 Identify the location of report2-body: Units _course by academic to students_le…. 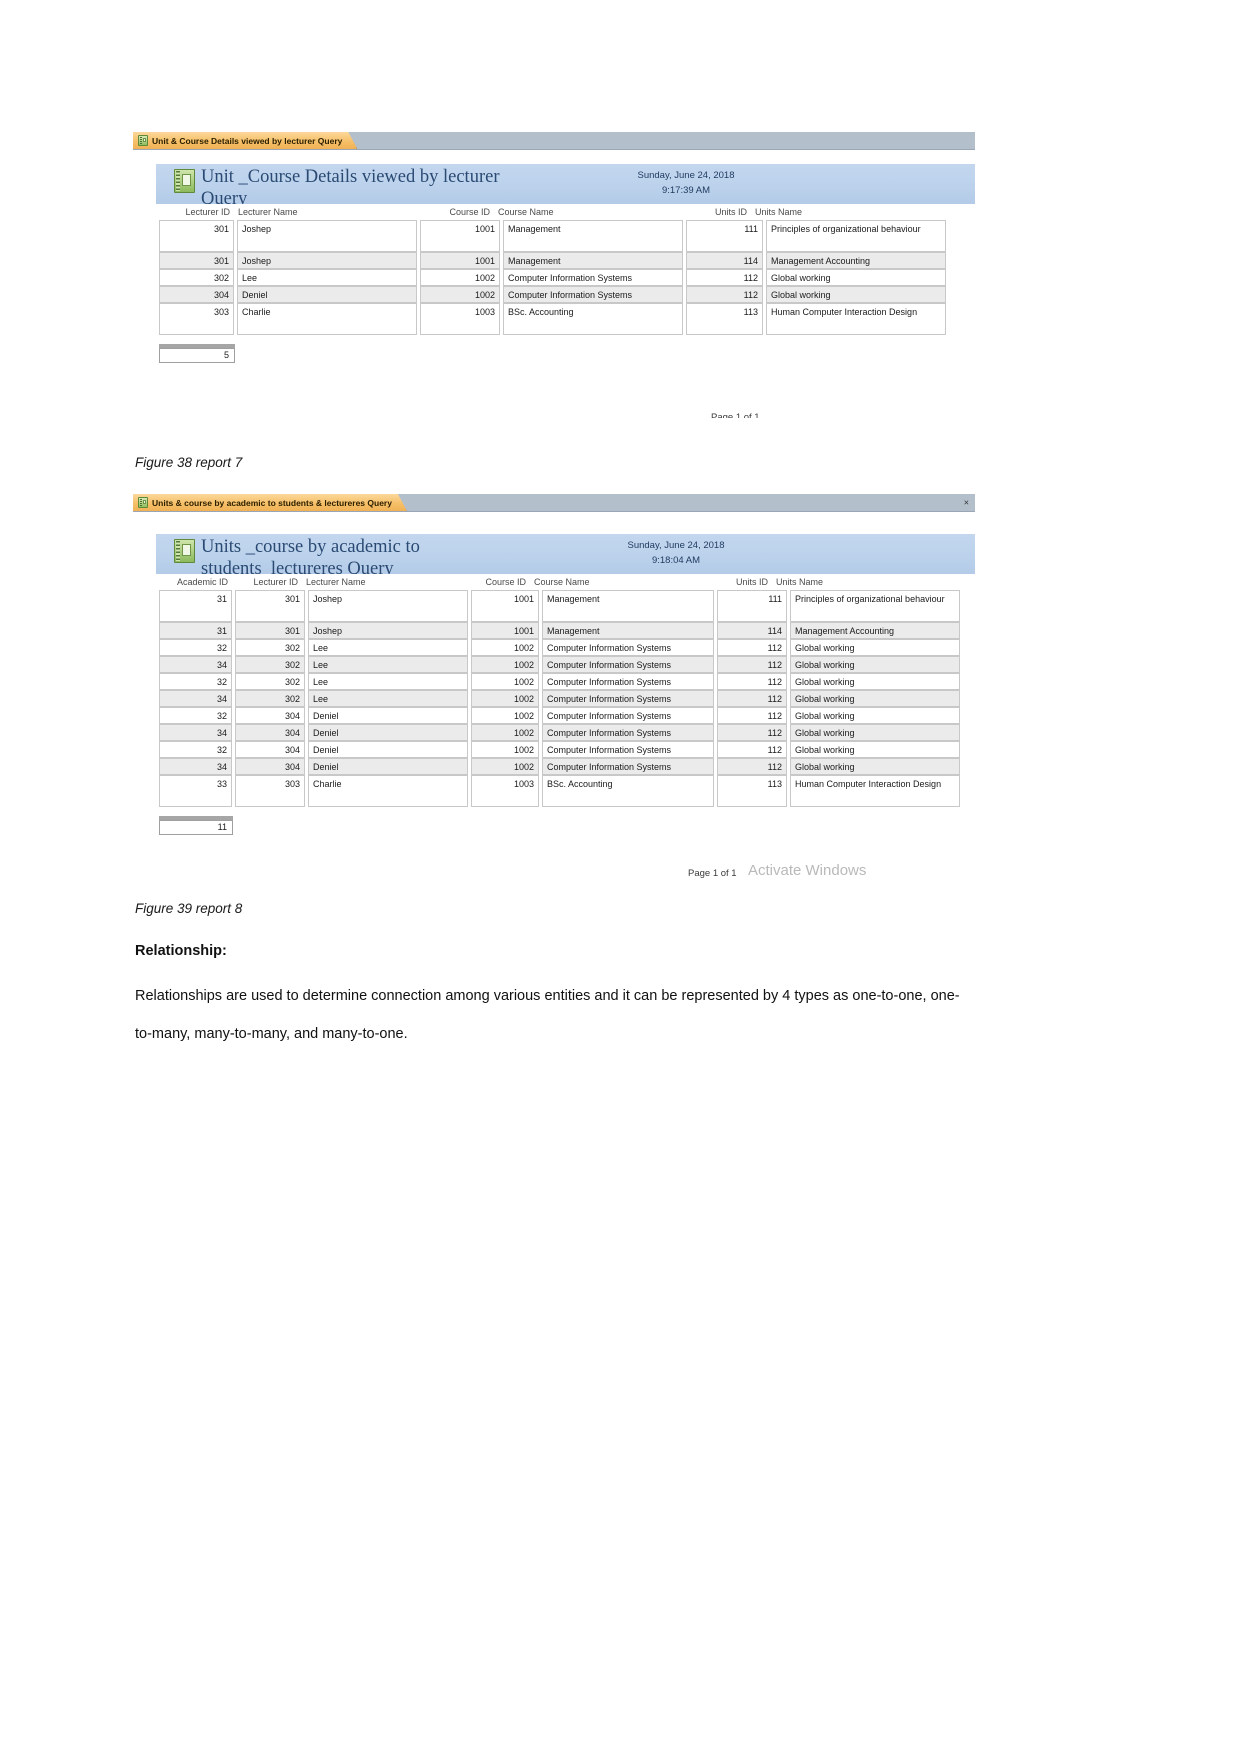
(554, 696).